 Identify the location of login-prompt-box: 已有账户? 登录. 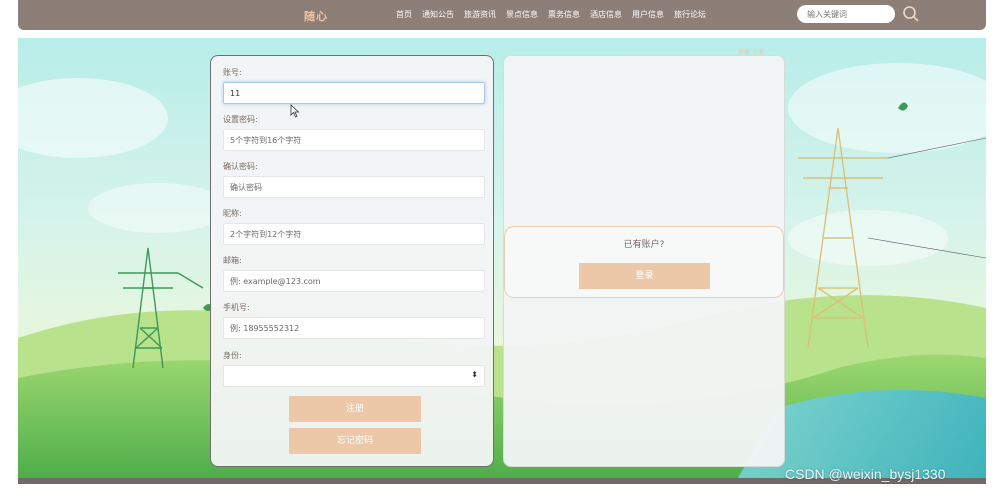
(644, 262).